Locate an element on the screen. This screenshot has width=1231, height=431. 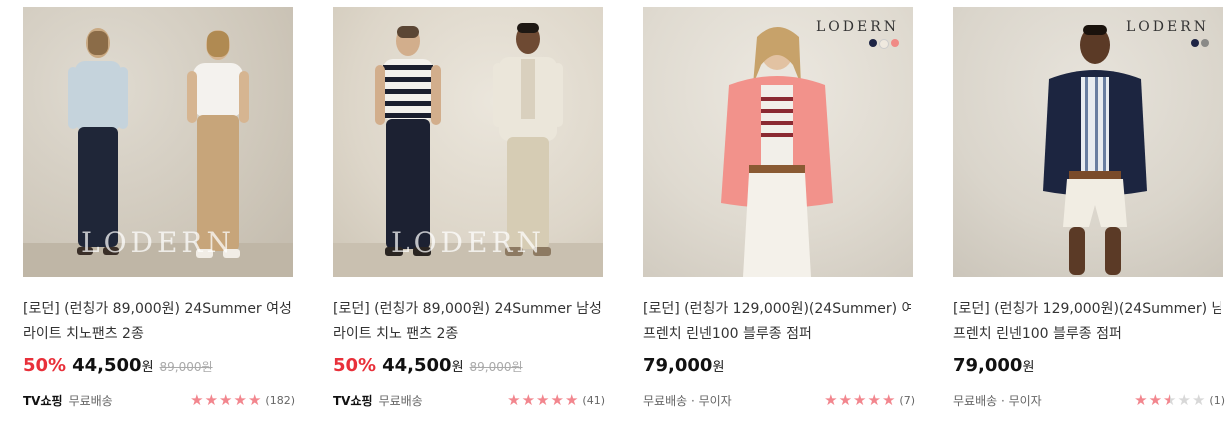
review-count: (182) is located at coordinates (280, 400).